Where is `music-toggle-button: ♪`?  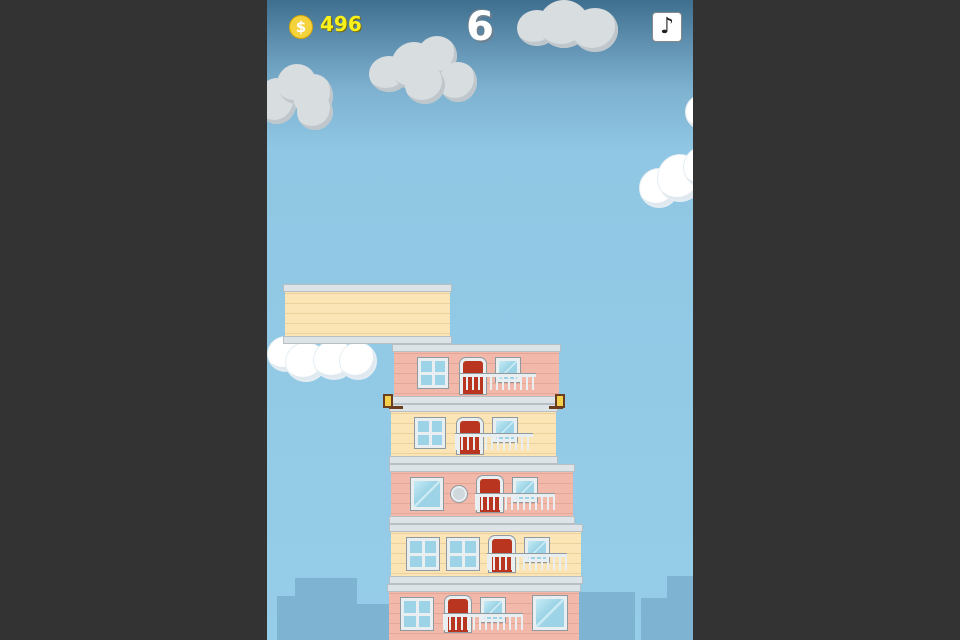 music-toggle-button: ♪ is located at coordinates (667, 27).